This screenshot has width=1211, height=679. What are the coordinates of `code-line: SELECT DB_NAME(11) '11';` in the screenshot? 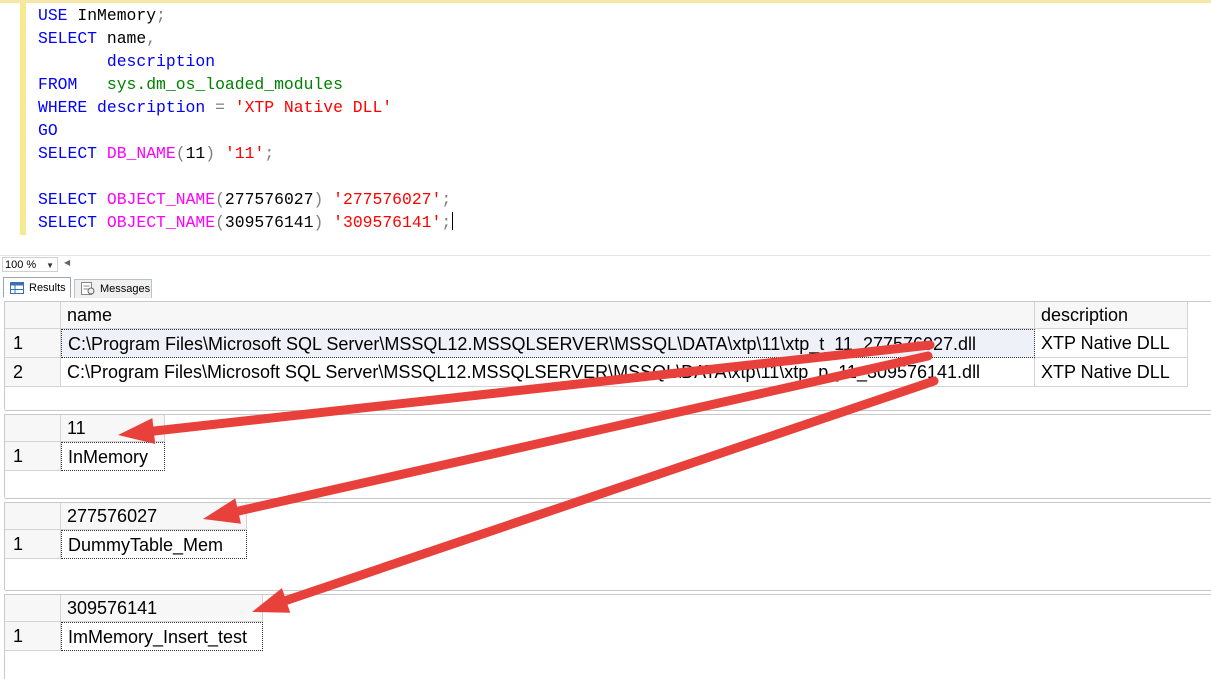 It's located at (245, 153).